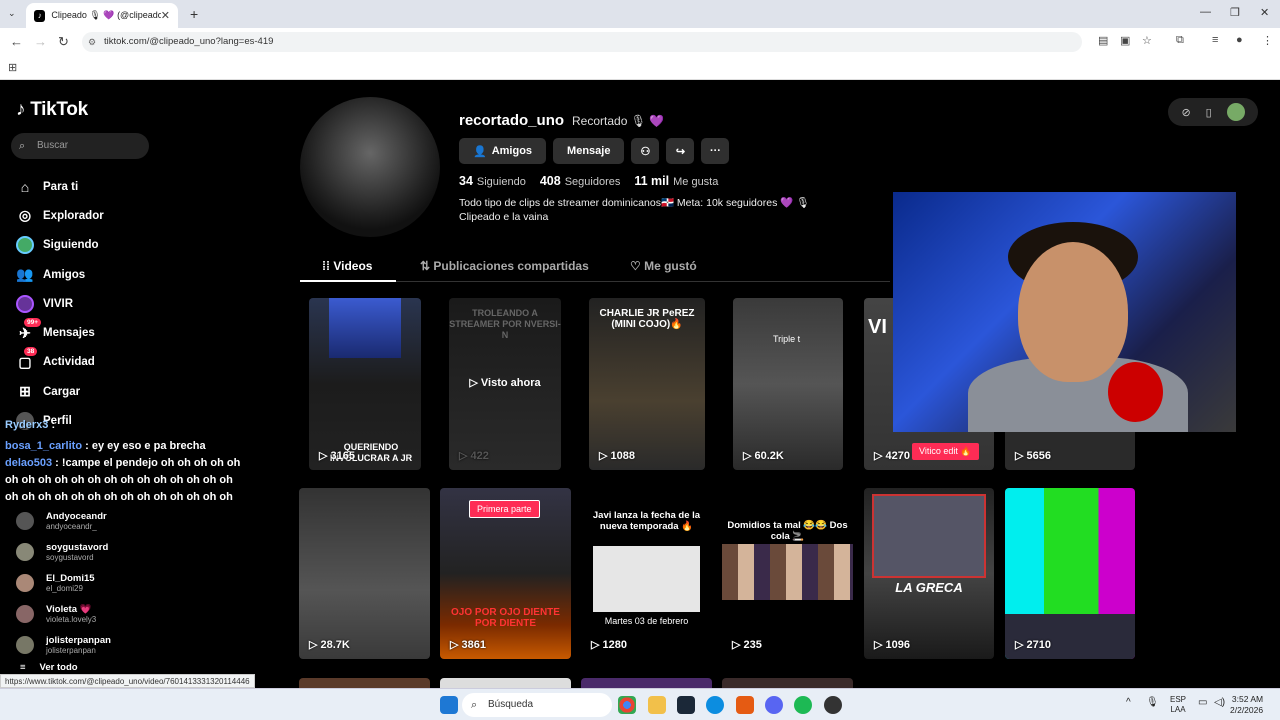 The height and width of the screenshot is (720, 1280). What do you see at coordinates (503, 151) in the screenshot?
I see `friends-button: 👤 Amigos` at bounding box center [503, 151].